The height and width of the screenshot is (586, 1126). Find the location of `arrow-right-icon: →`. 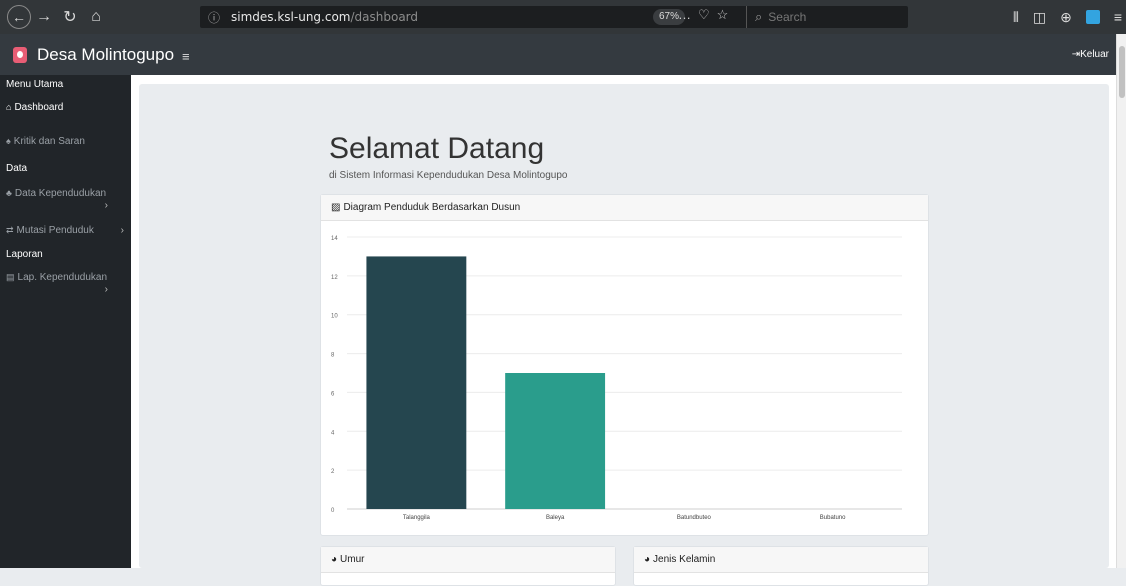

arrow-right-icon: → is located at coordinates (44, 16).